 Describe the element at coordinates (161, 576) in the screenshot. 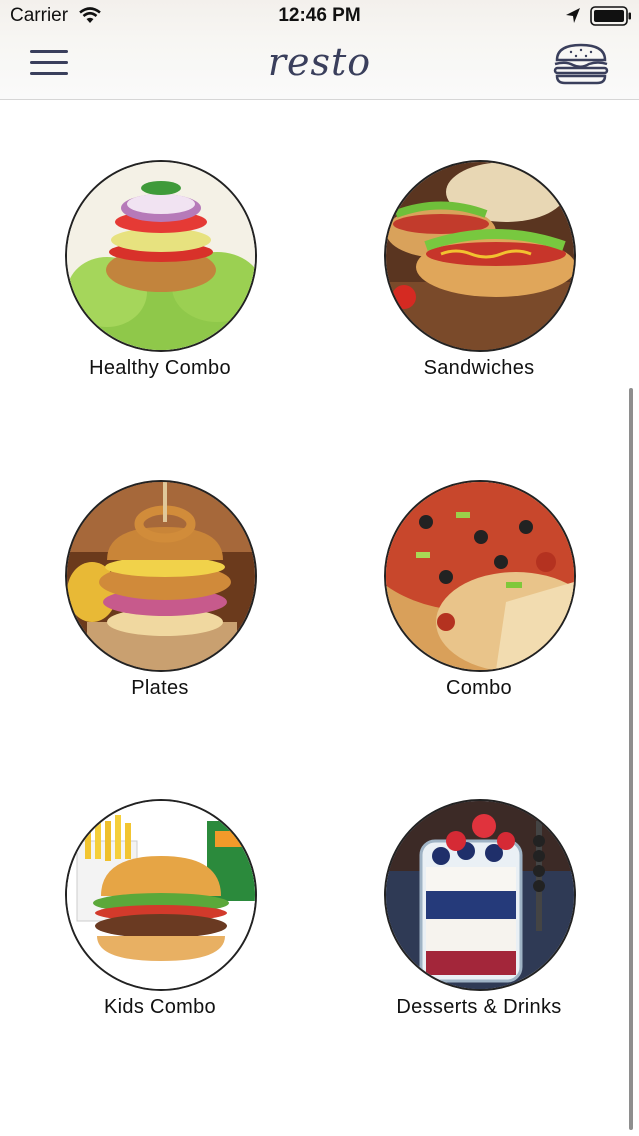

I see `fried-chicken-burger-photo` at that location.